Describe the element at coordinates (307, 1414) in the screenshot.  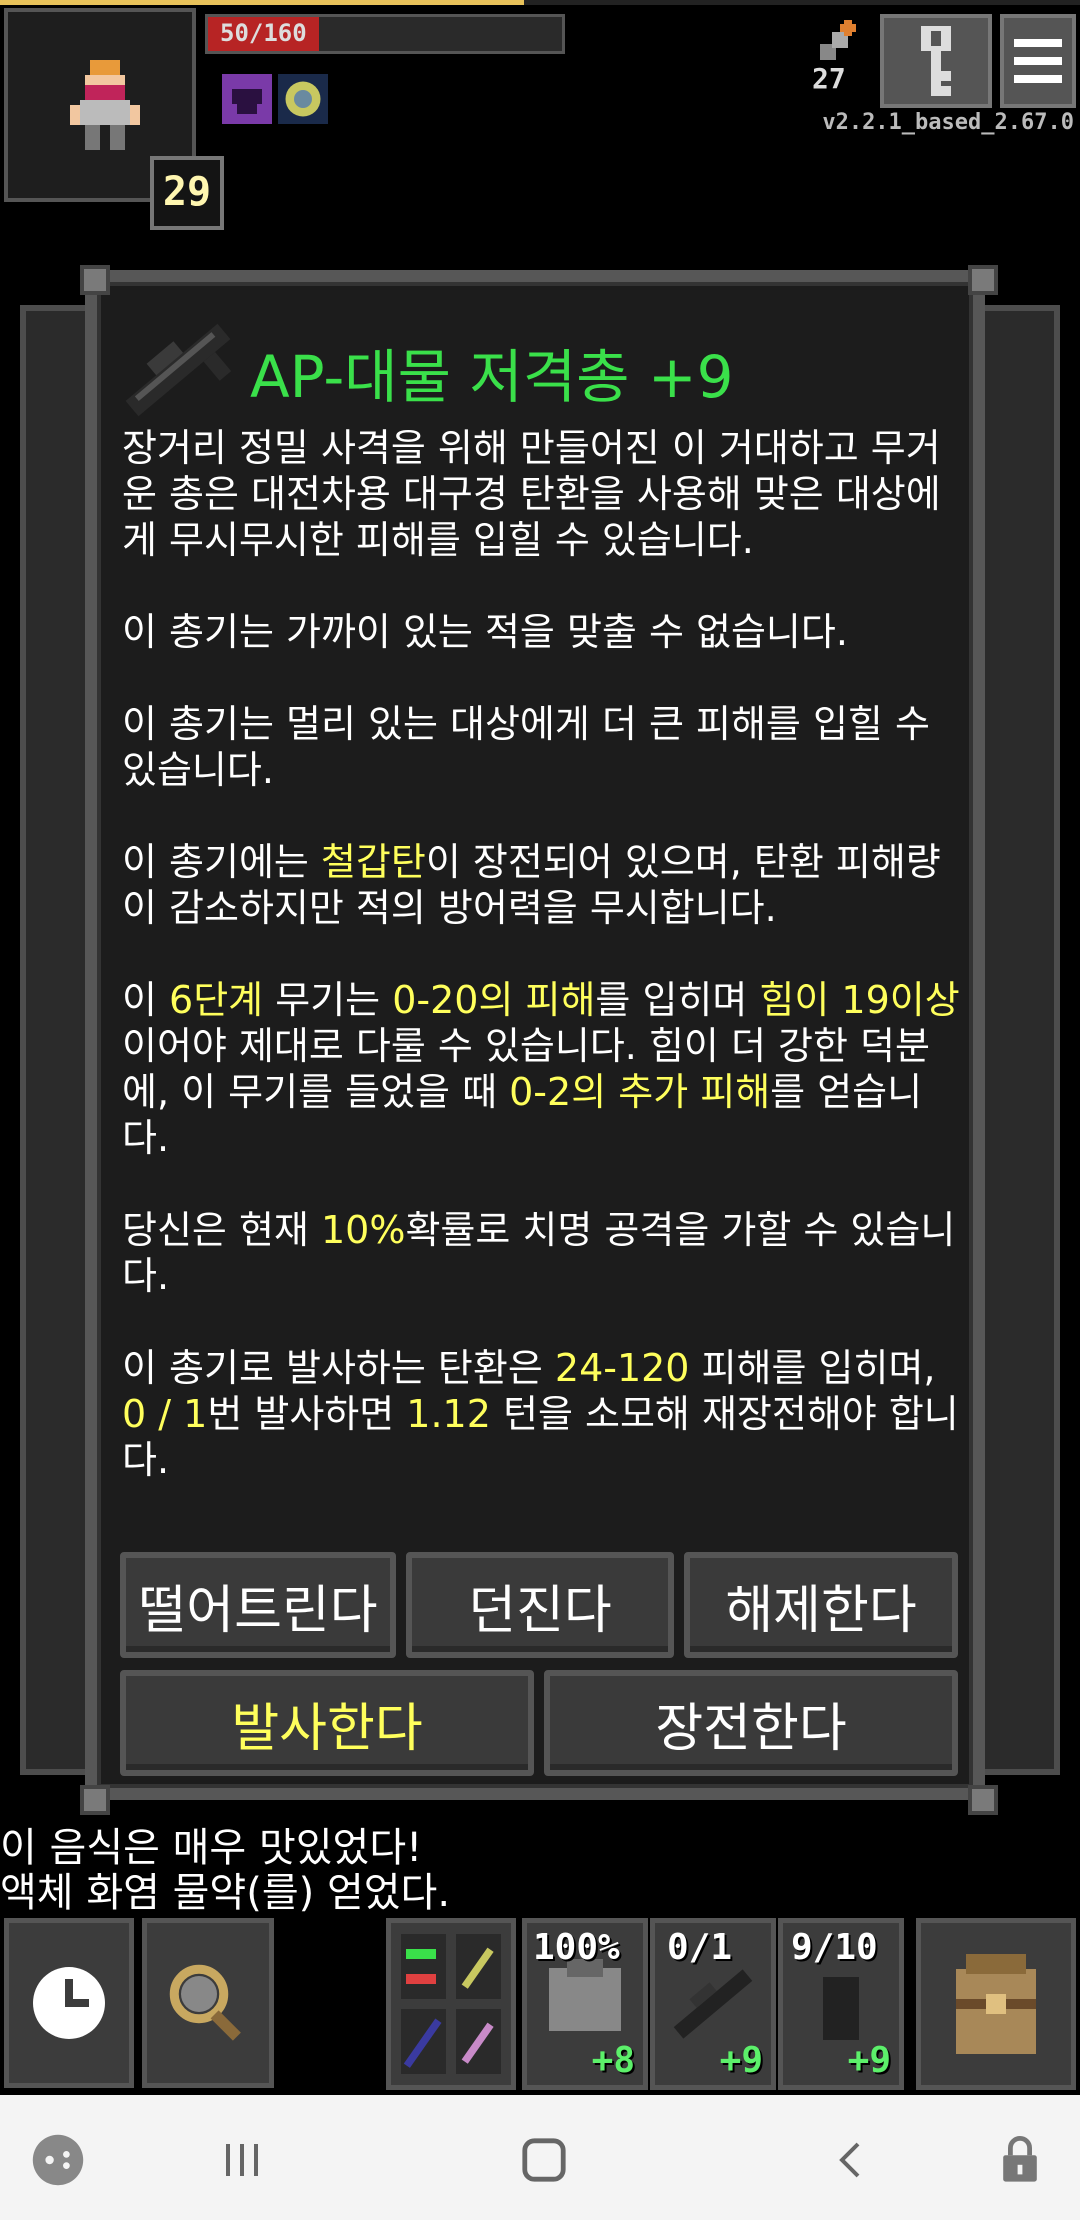
I see `text: 번 발사하면` at that location.